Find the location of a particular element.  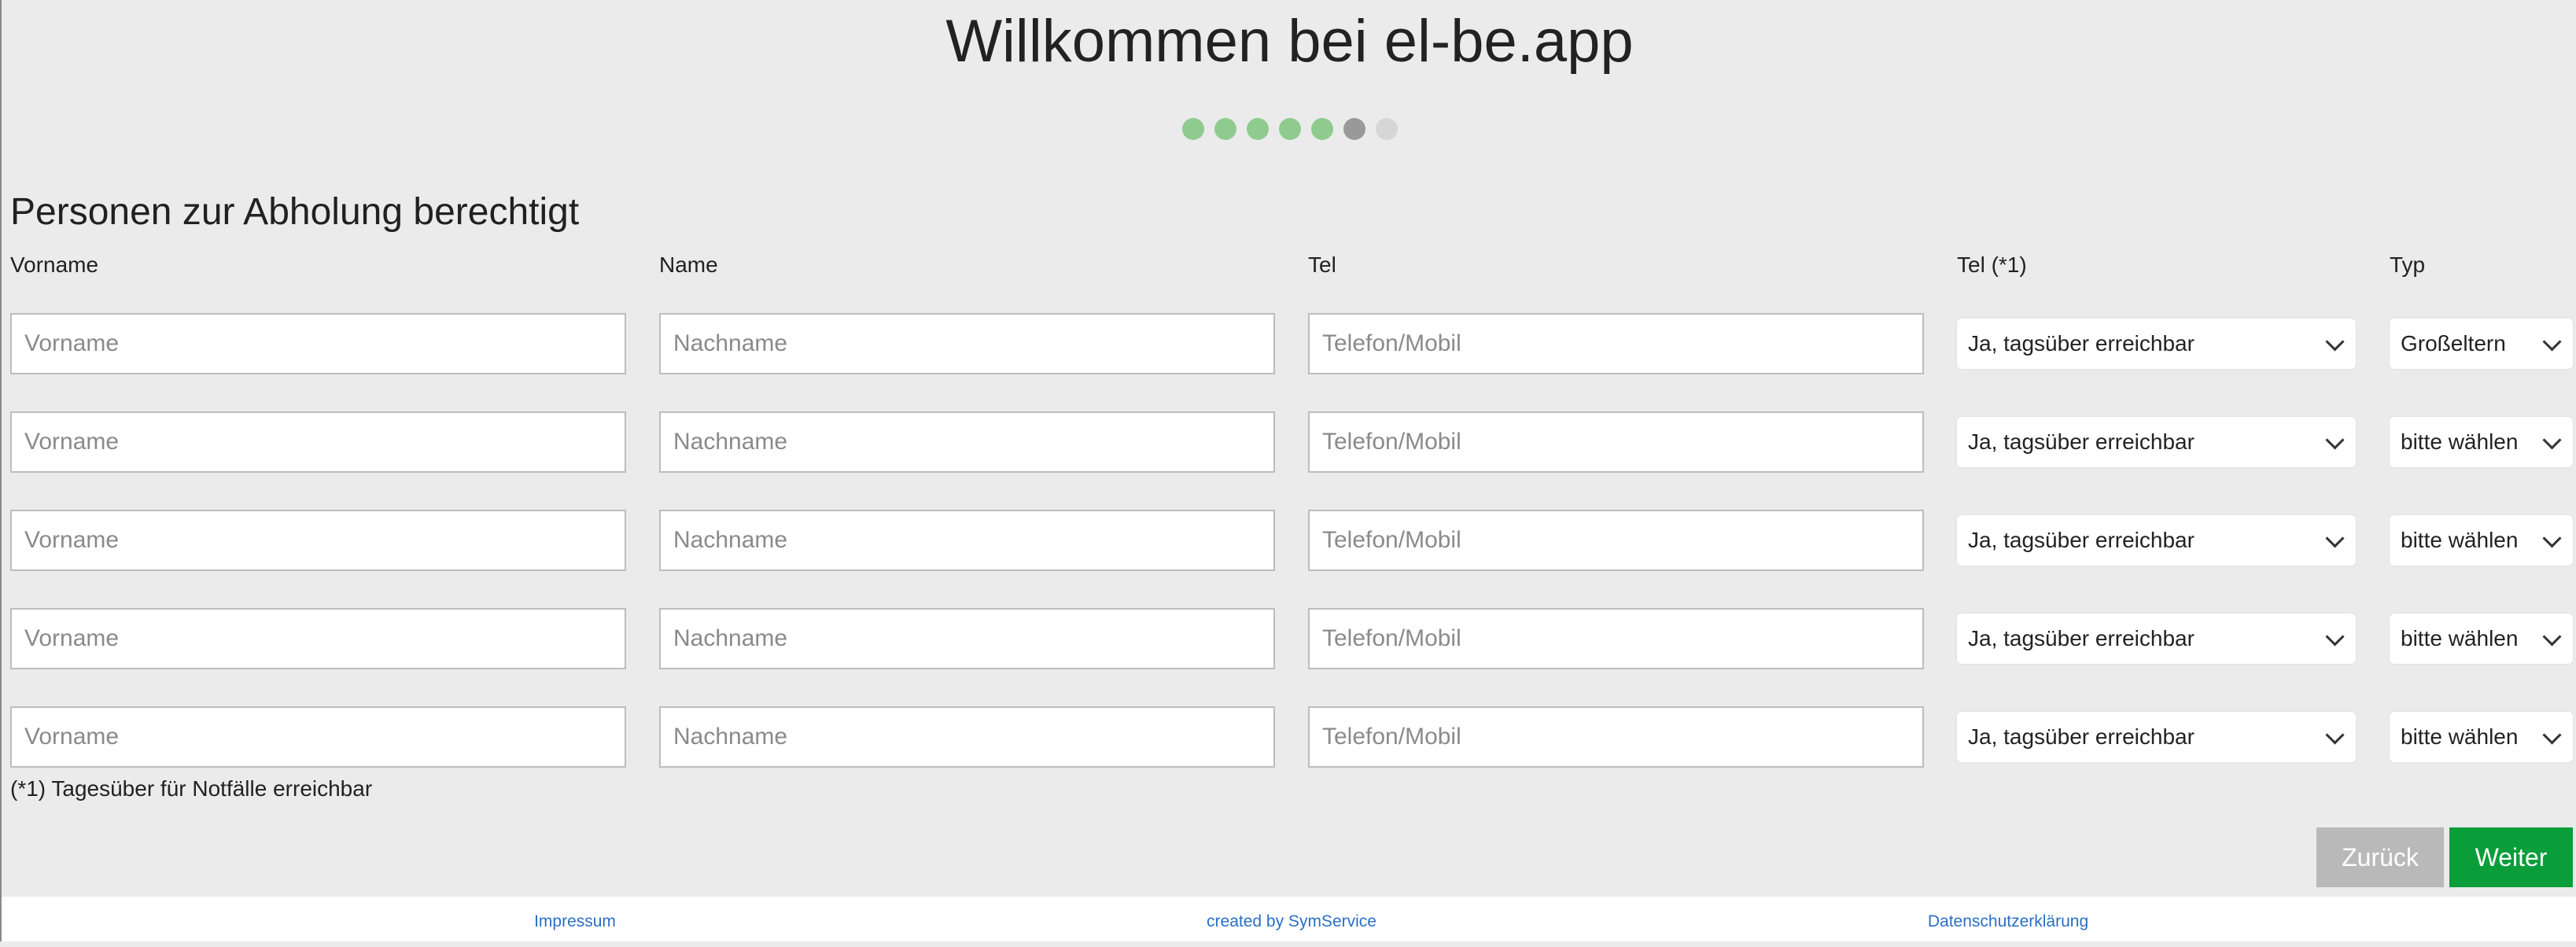

created-by-link: created by SymService is located at coordinates (1291, 922).